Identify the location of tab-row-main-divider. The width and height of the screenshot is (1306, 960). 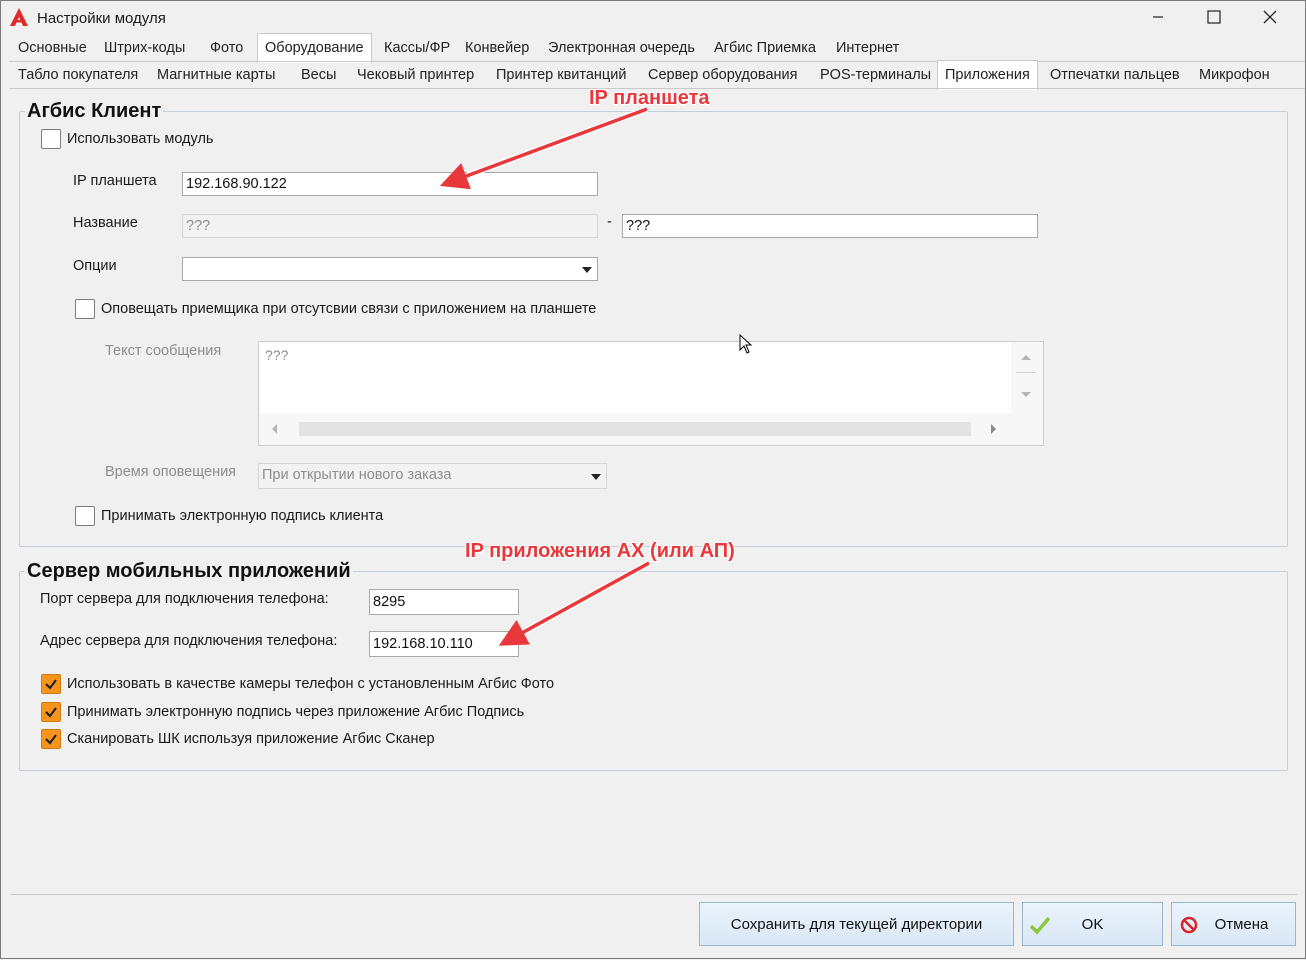
(657, 61).